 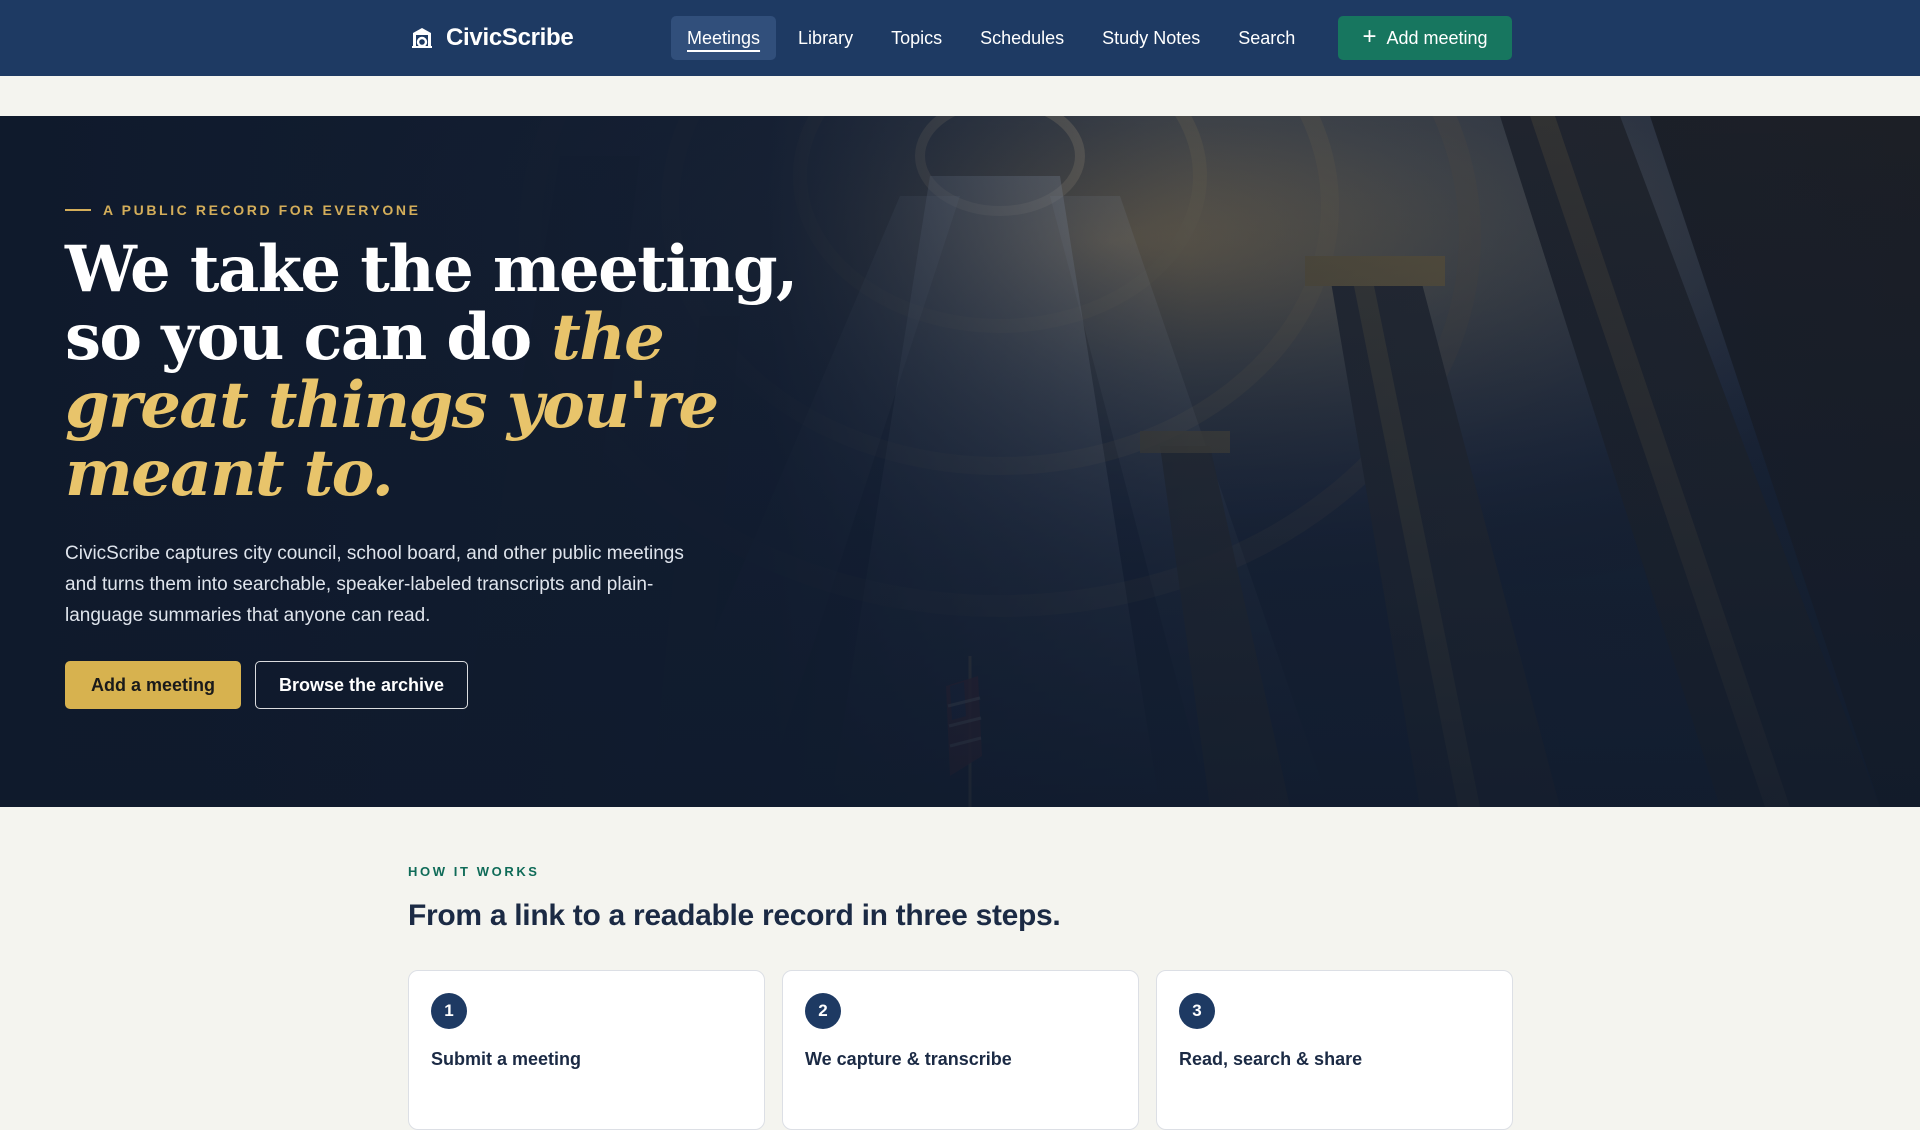 What do you see at coordinates (586, 1050) in the screenshot?
I see `step-card: 1 Submit a meeting` at bounding box center [586, 1050].